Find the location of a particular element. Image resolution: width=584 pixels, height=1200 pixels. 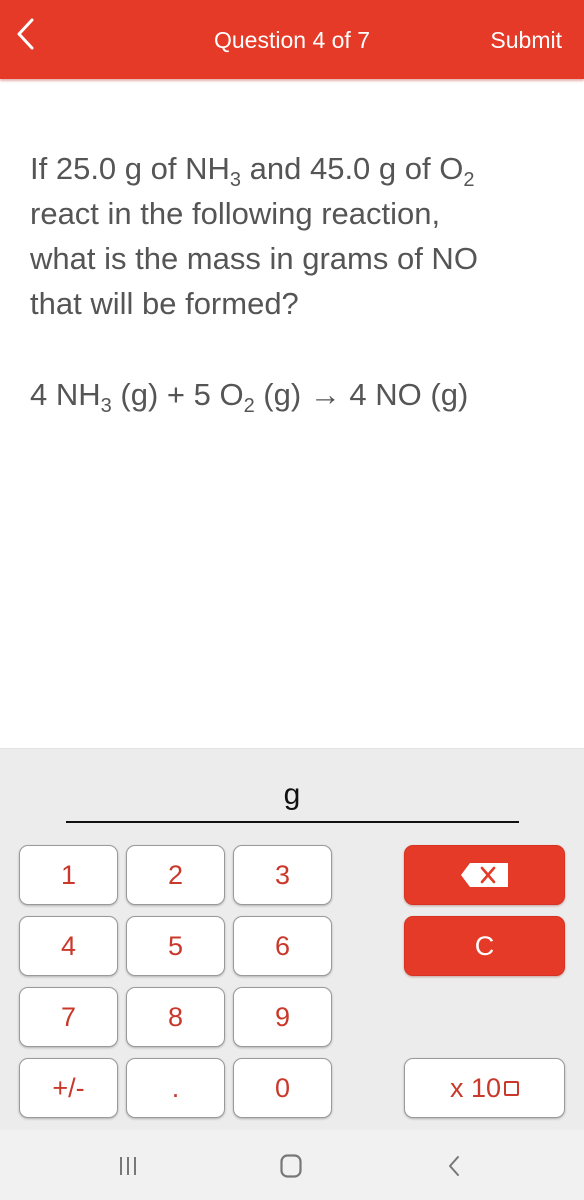

answer-field: g is located at coordinates (292, 795).